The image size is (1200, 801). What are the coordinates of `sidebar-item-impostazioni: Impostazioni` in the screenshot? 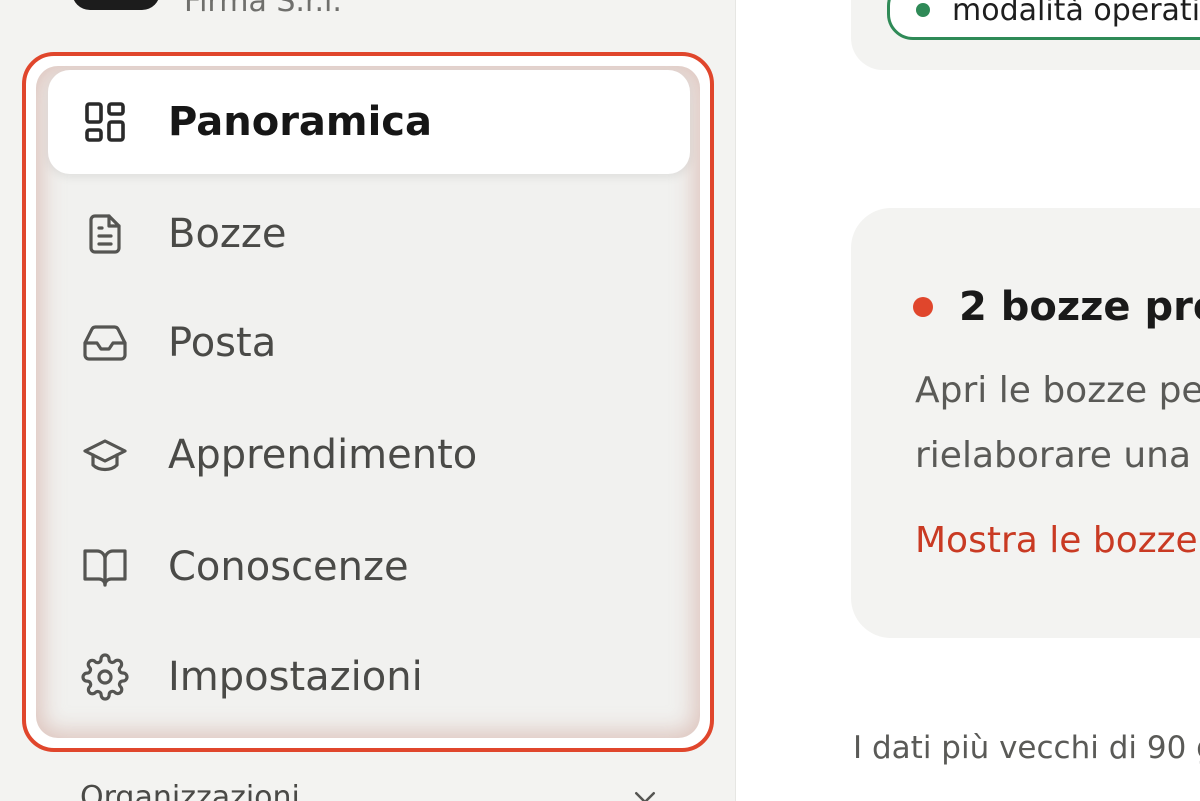 It's located at (369, 677).